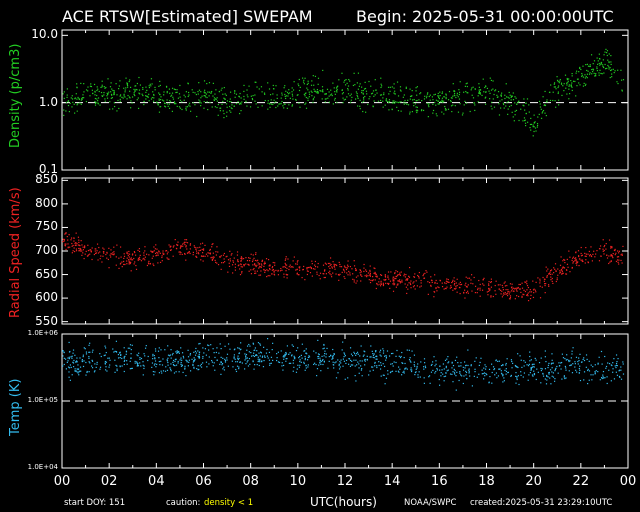 The height and width of the screenshot is (512, 640). Describe the element at coordinates (392, 481) in the screenshot. I see `xtick-label: 14` at that location.